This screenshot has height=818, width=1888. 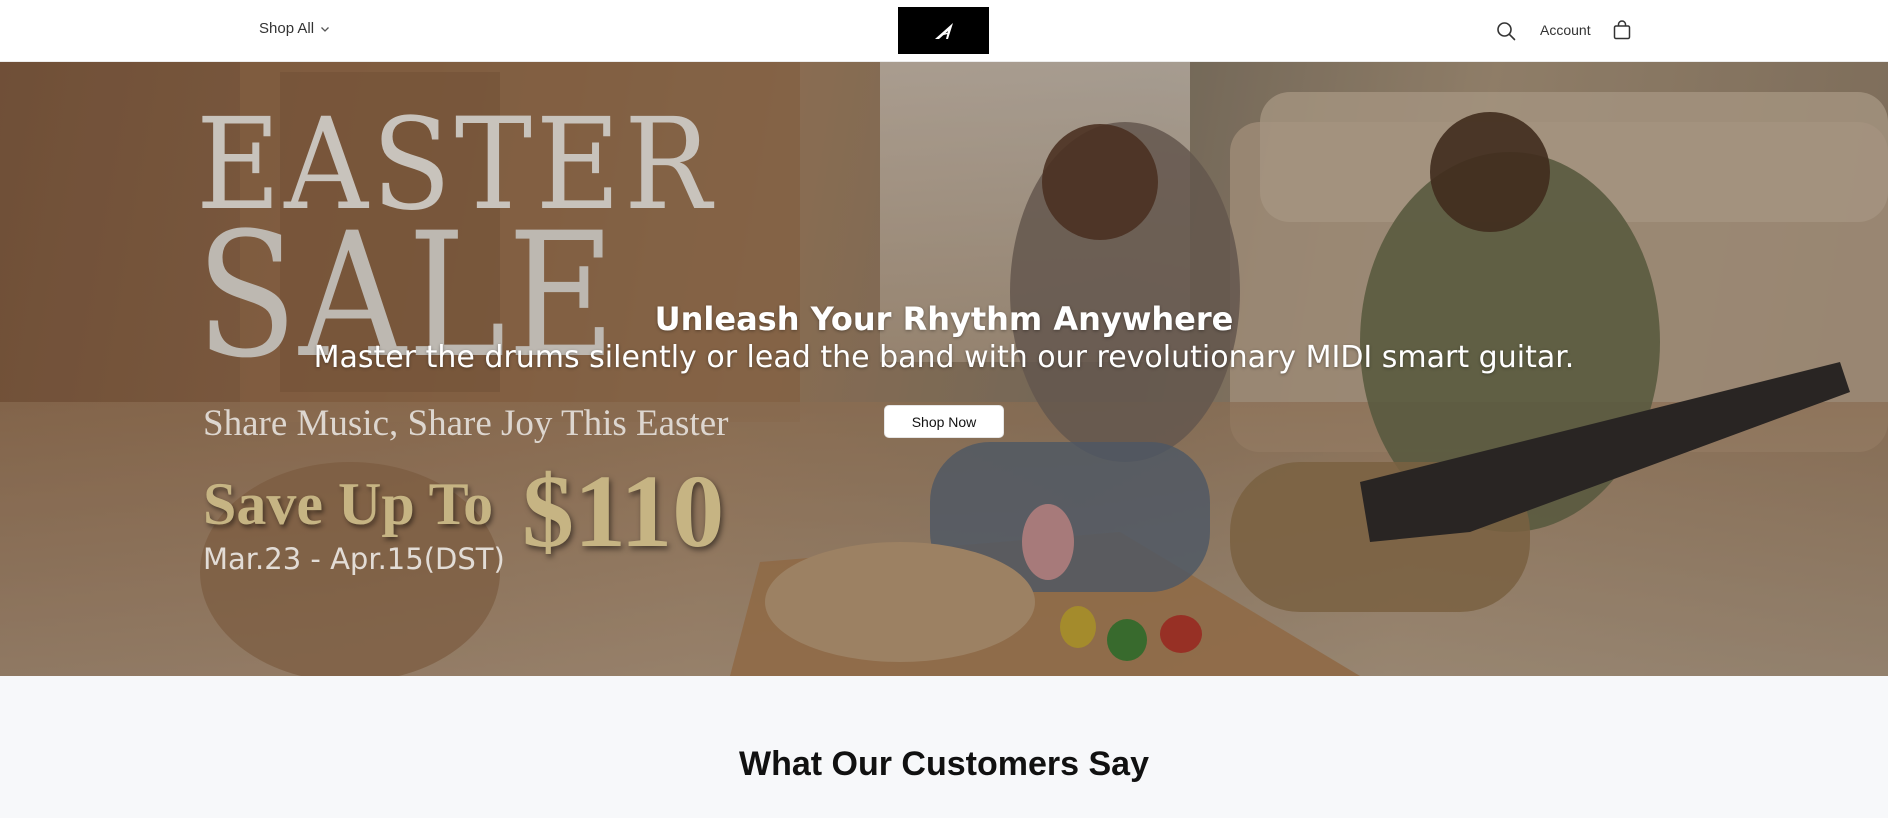 I want to click on shop-now-button: Shop Now, so click(x=944, y=421).